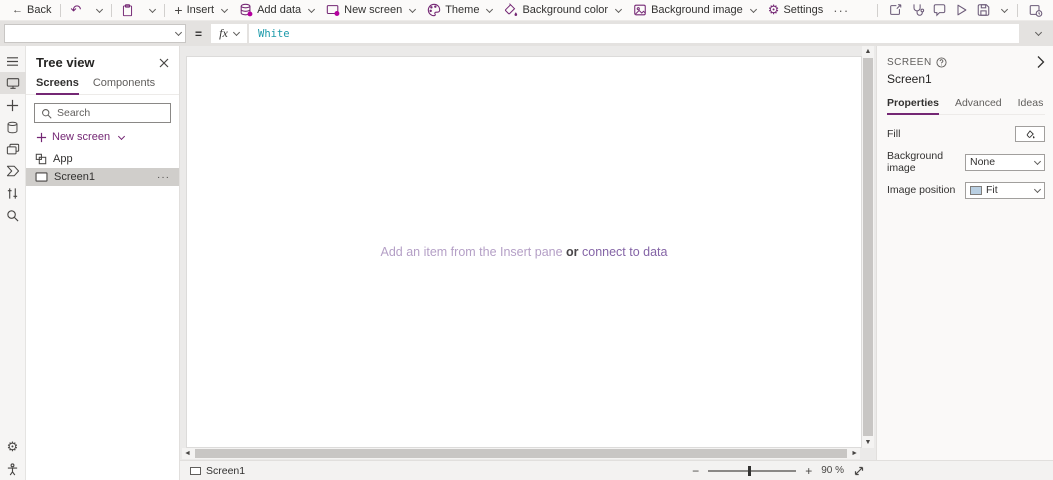 The image size is (1053, 480). What do you see at coordinates (1030, 134) in the screenshot?
I see `fill-color-picker` at bounding box center [1030, 134].